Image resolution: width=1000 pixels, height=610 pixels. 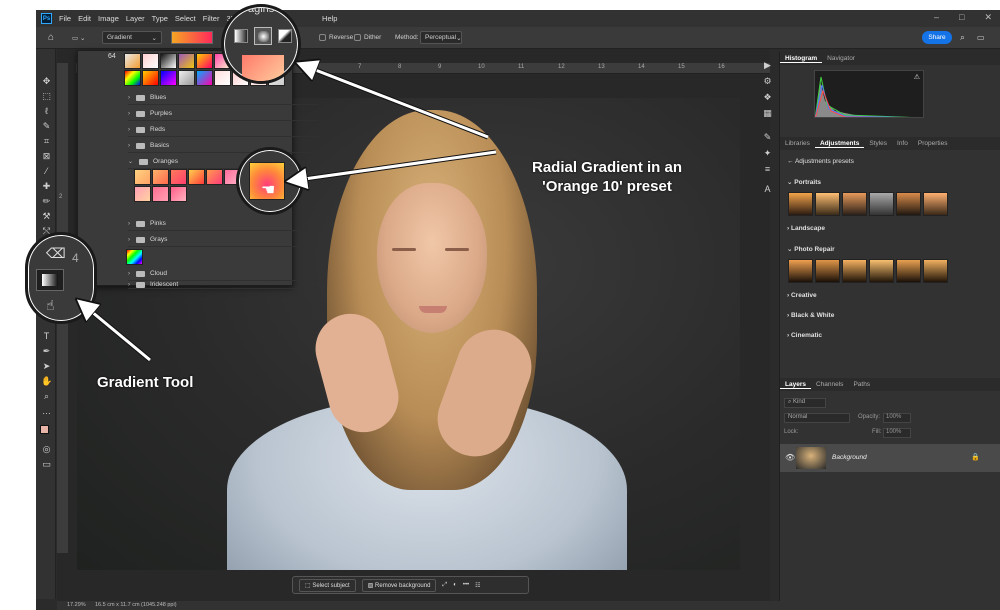 I want to click on close-button: ✕, so click(x=988, y=17).